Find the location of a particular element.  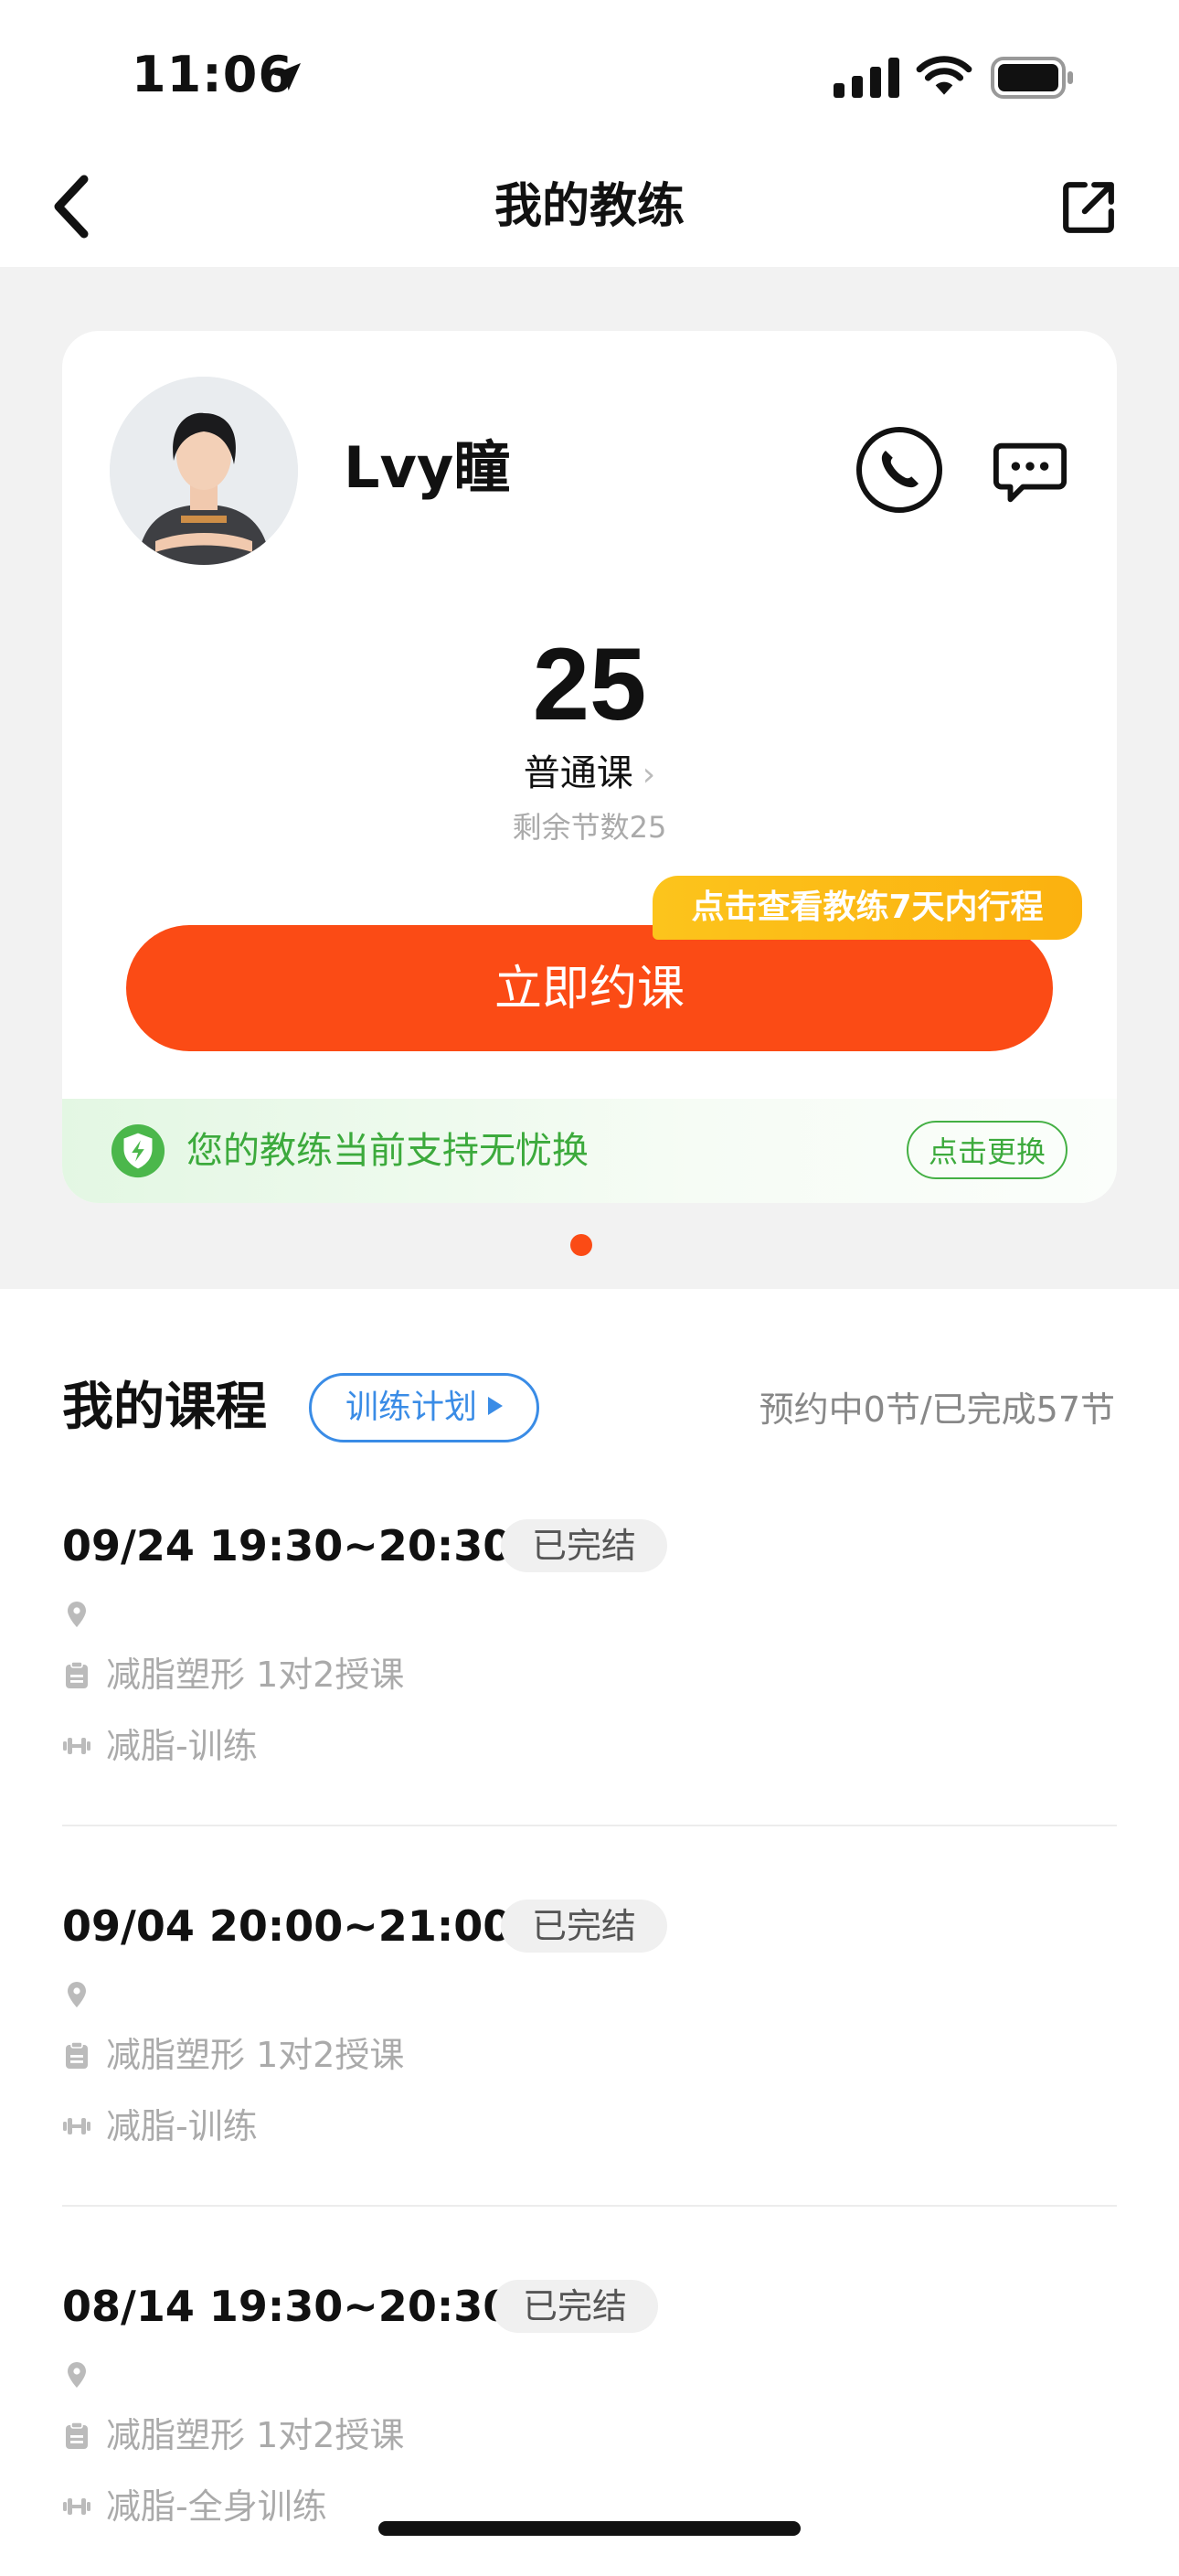

guarantee-bar: 您的教练当前支持无忧换 点击更换 is located at coordinates (589, 1151).